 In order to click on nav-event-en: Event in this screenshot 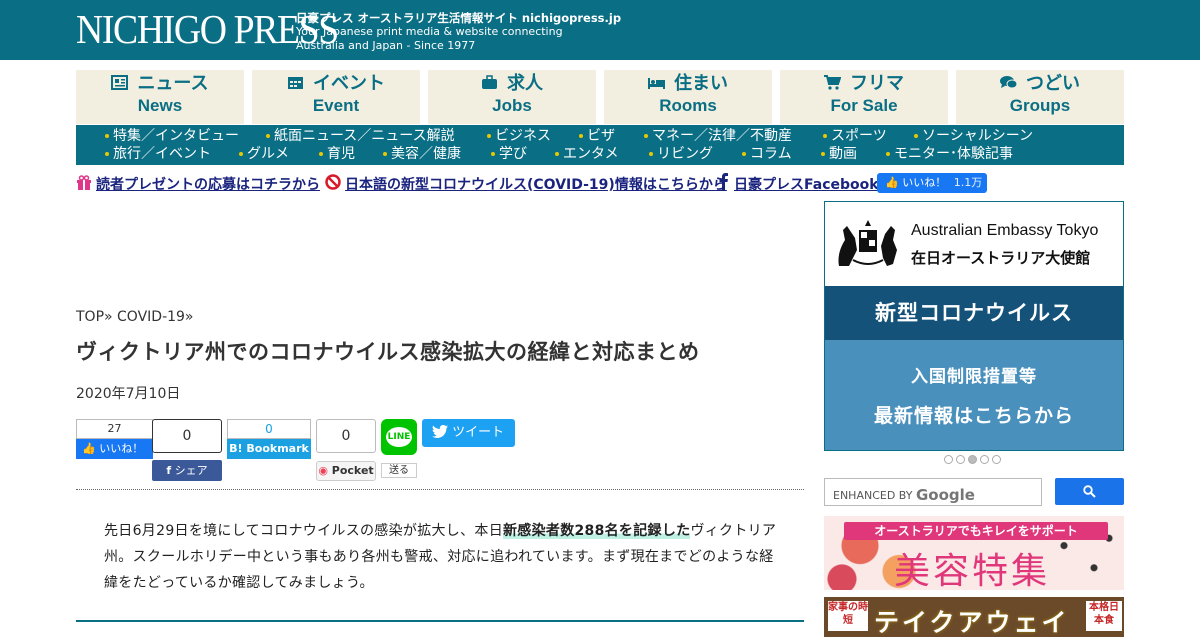, I will do `click(336, 105)`.